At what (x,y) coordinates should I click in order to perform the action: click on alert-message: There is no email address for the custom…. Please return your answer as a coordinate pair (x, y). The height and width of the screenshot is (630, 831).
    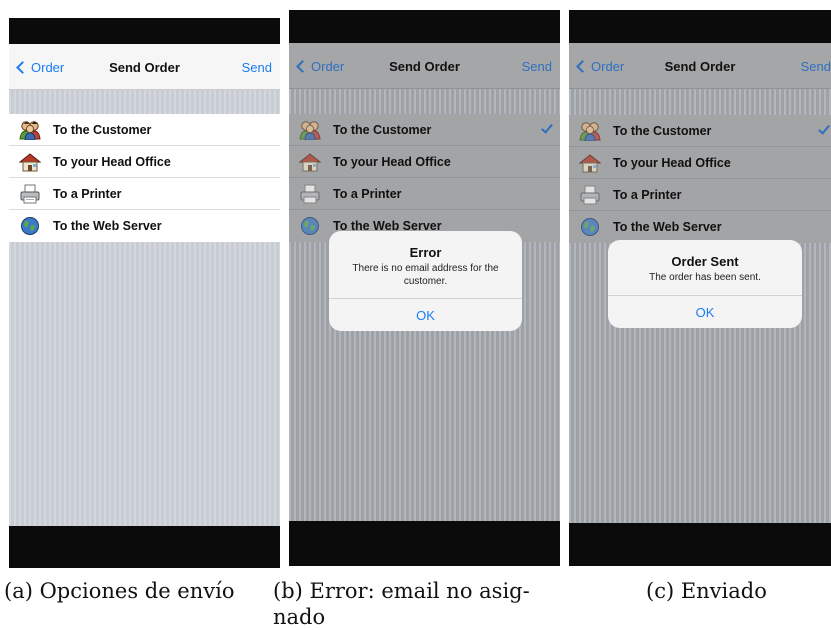
    Looking at the image, I should click on (425, 275).